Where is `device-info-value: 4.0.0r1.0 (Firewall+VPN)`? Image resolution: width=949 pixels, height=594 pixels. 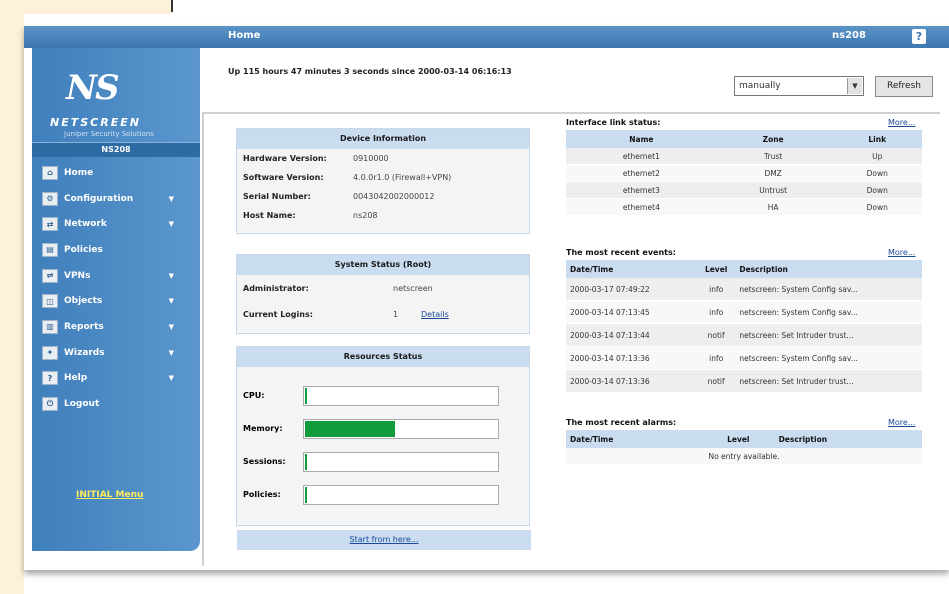 device-info-value: 4.0.0r1.0 (Firewall+VPN) is located at coordinates (402, 177).